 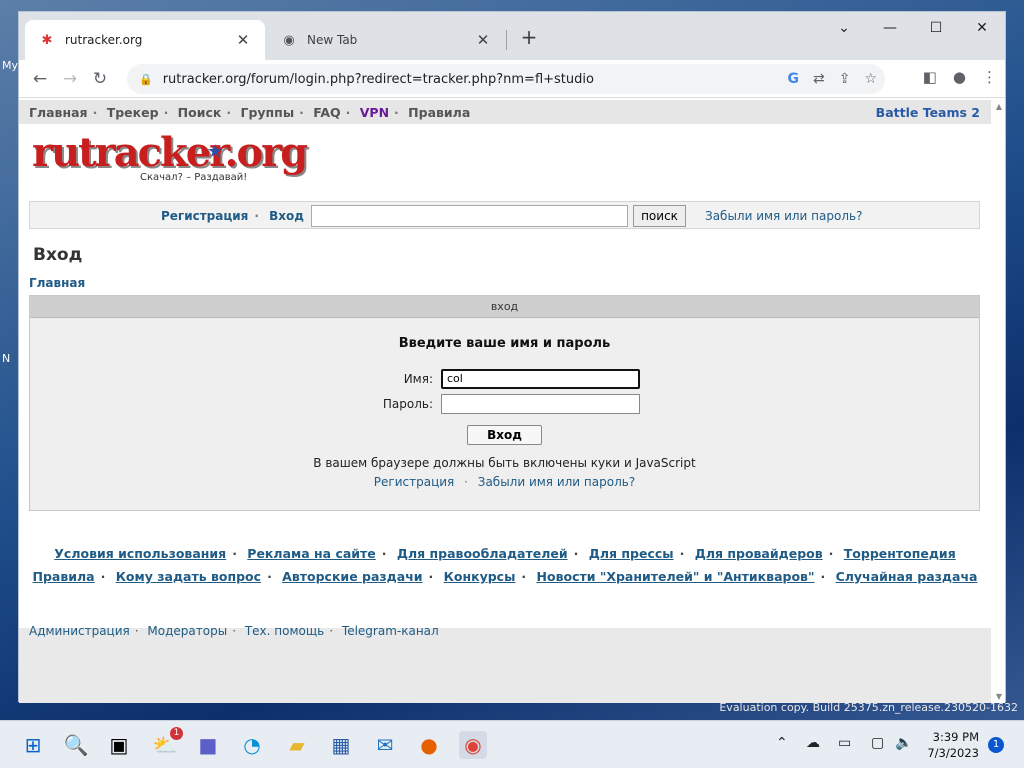 I want to click on logo-star-icon: ★, so click(x=215, y=151).